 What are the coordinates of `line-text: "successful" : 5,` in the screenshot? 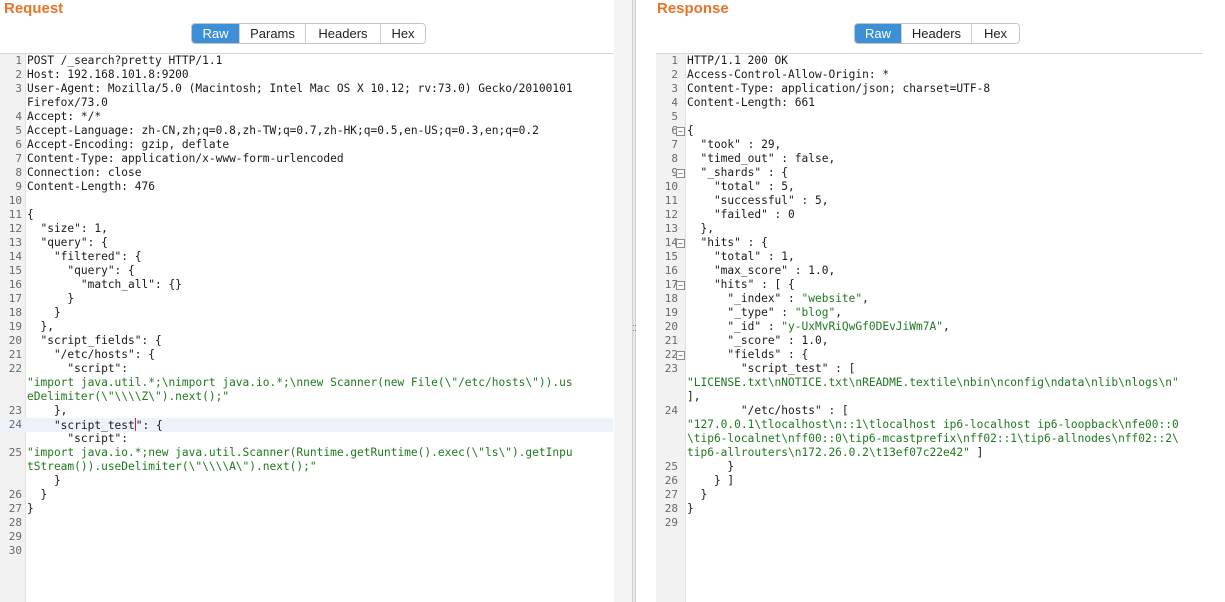 It's located at (945, 201).